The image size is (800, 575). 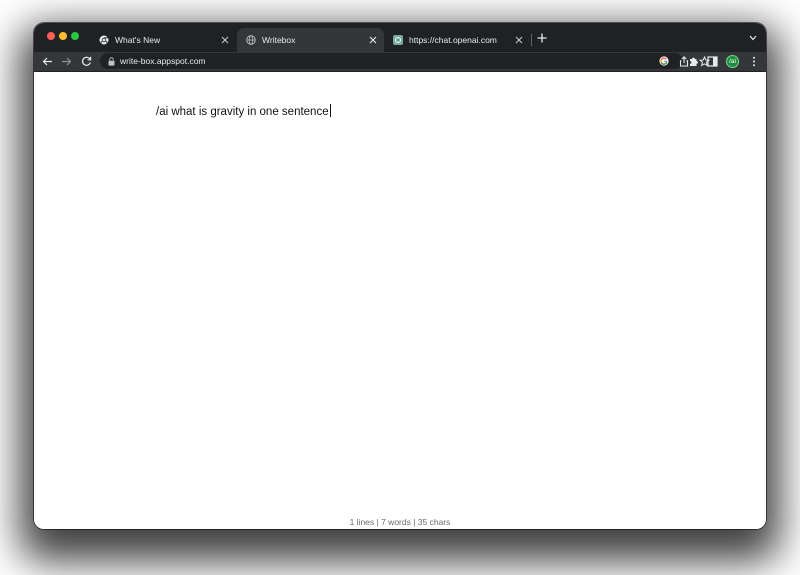 I want to click on editor-text: /ai what is gravity in one sentence, so click(x=242, y=112).